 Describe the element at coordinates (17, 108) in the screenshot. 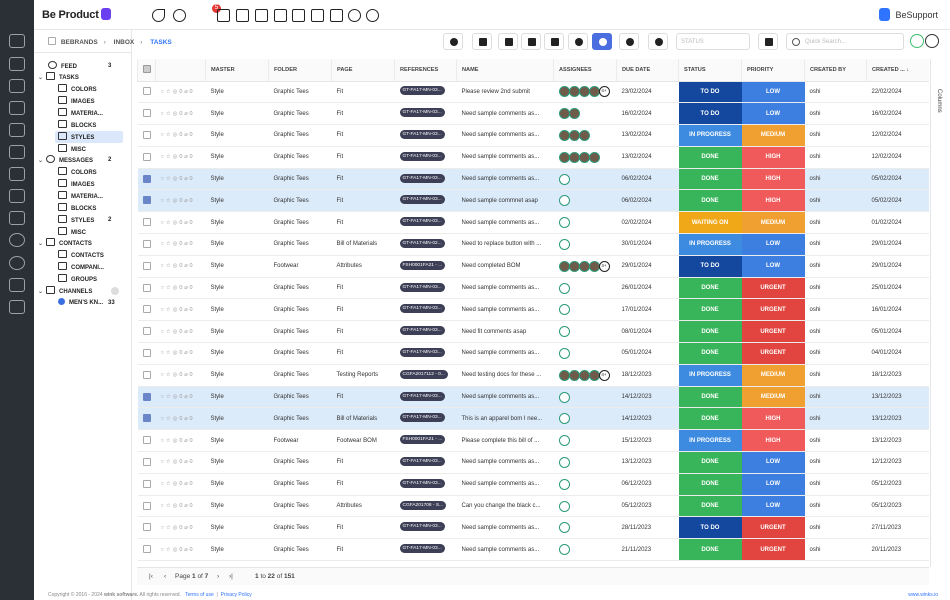

I see `rail-colors-icon` at that location.